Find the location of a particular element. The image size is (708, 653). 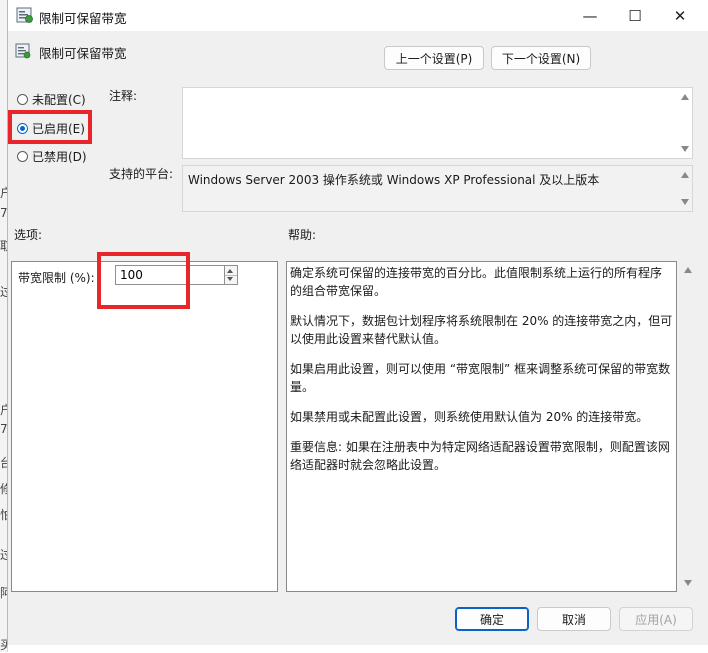

background-text: 买司 is located at coordinates (3, 645).